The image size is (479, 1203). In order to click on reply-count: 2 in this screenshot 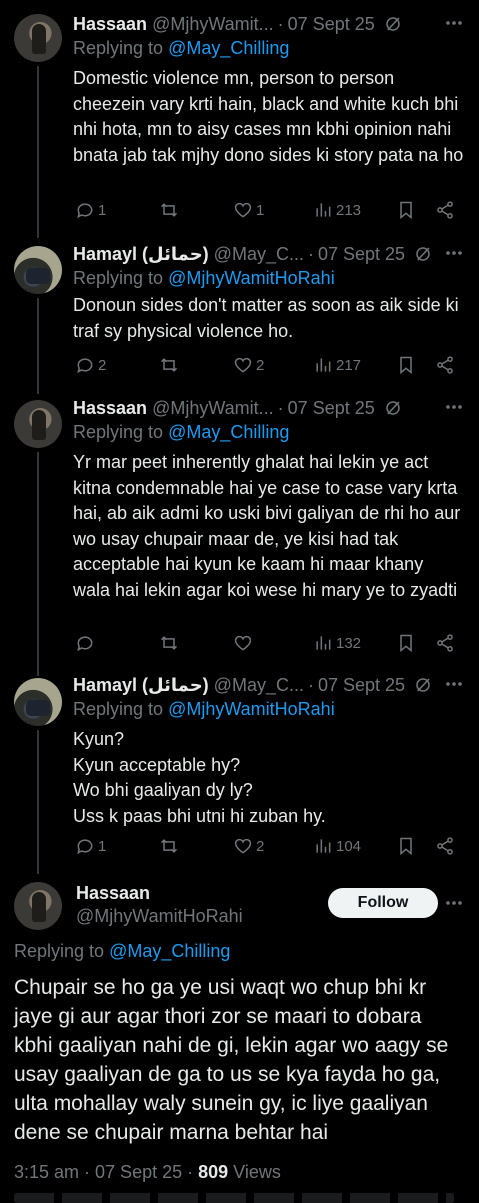, I will do `click(102, 365)`.